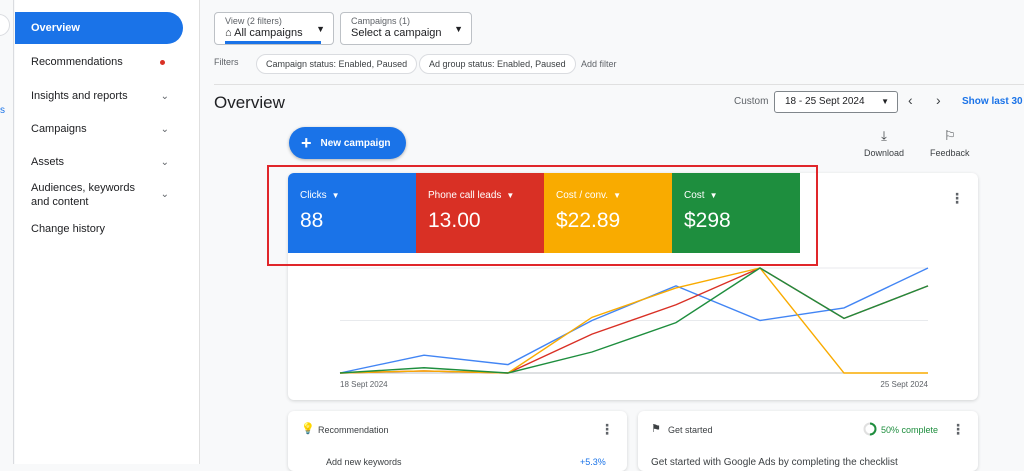  Describe the element at coordinates (910, 100) in the screenshot. I see `chevron-left-icon: ‹` at that location.